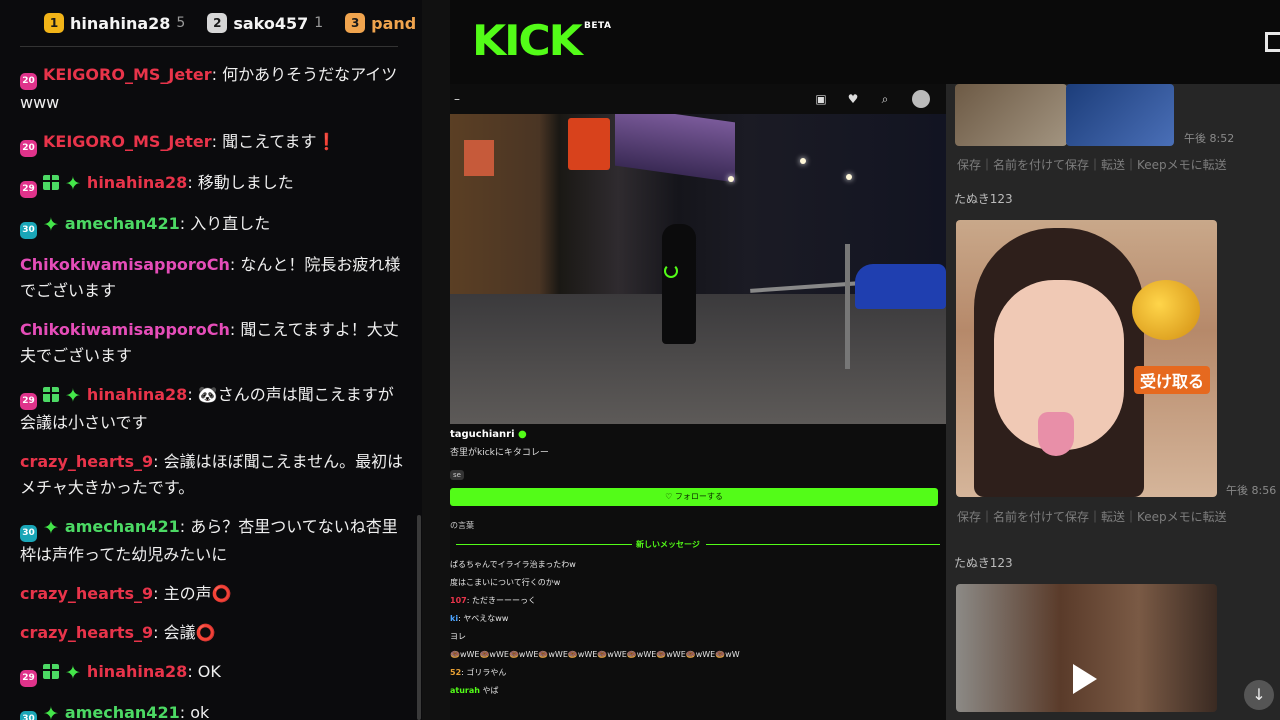 This screenshot has width=1280, height=720. I want to click on rank-2-badge: 2, so click(217, 23).